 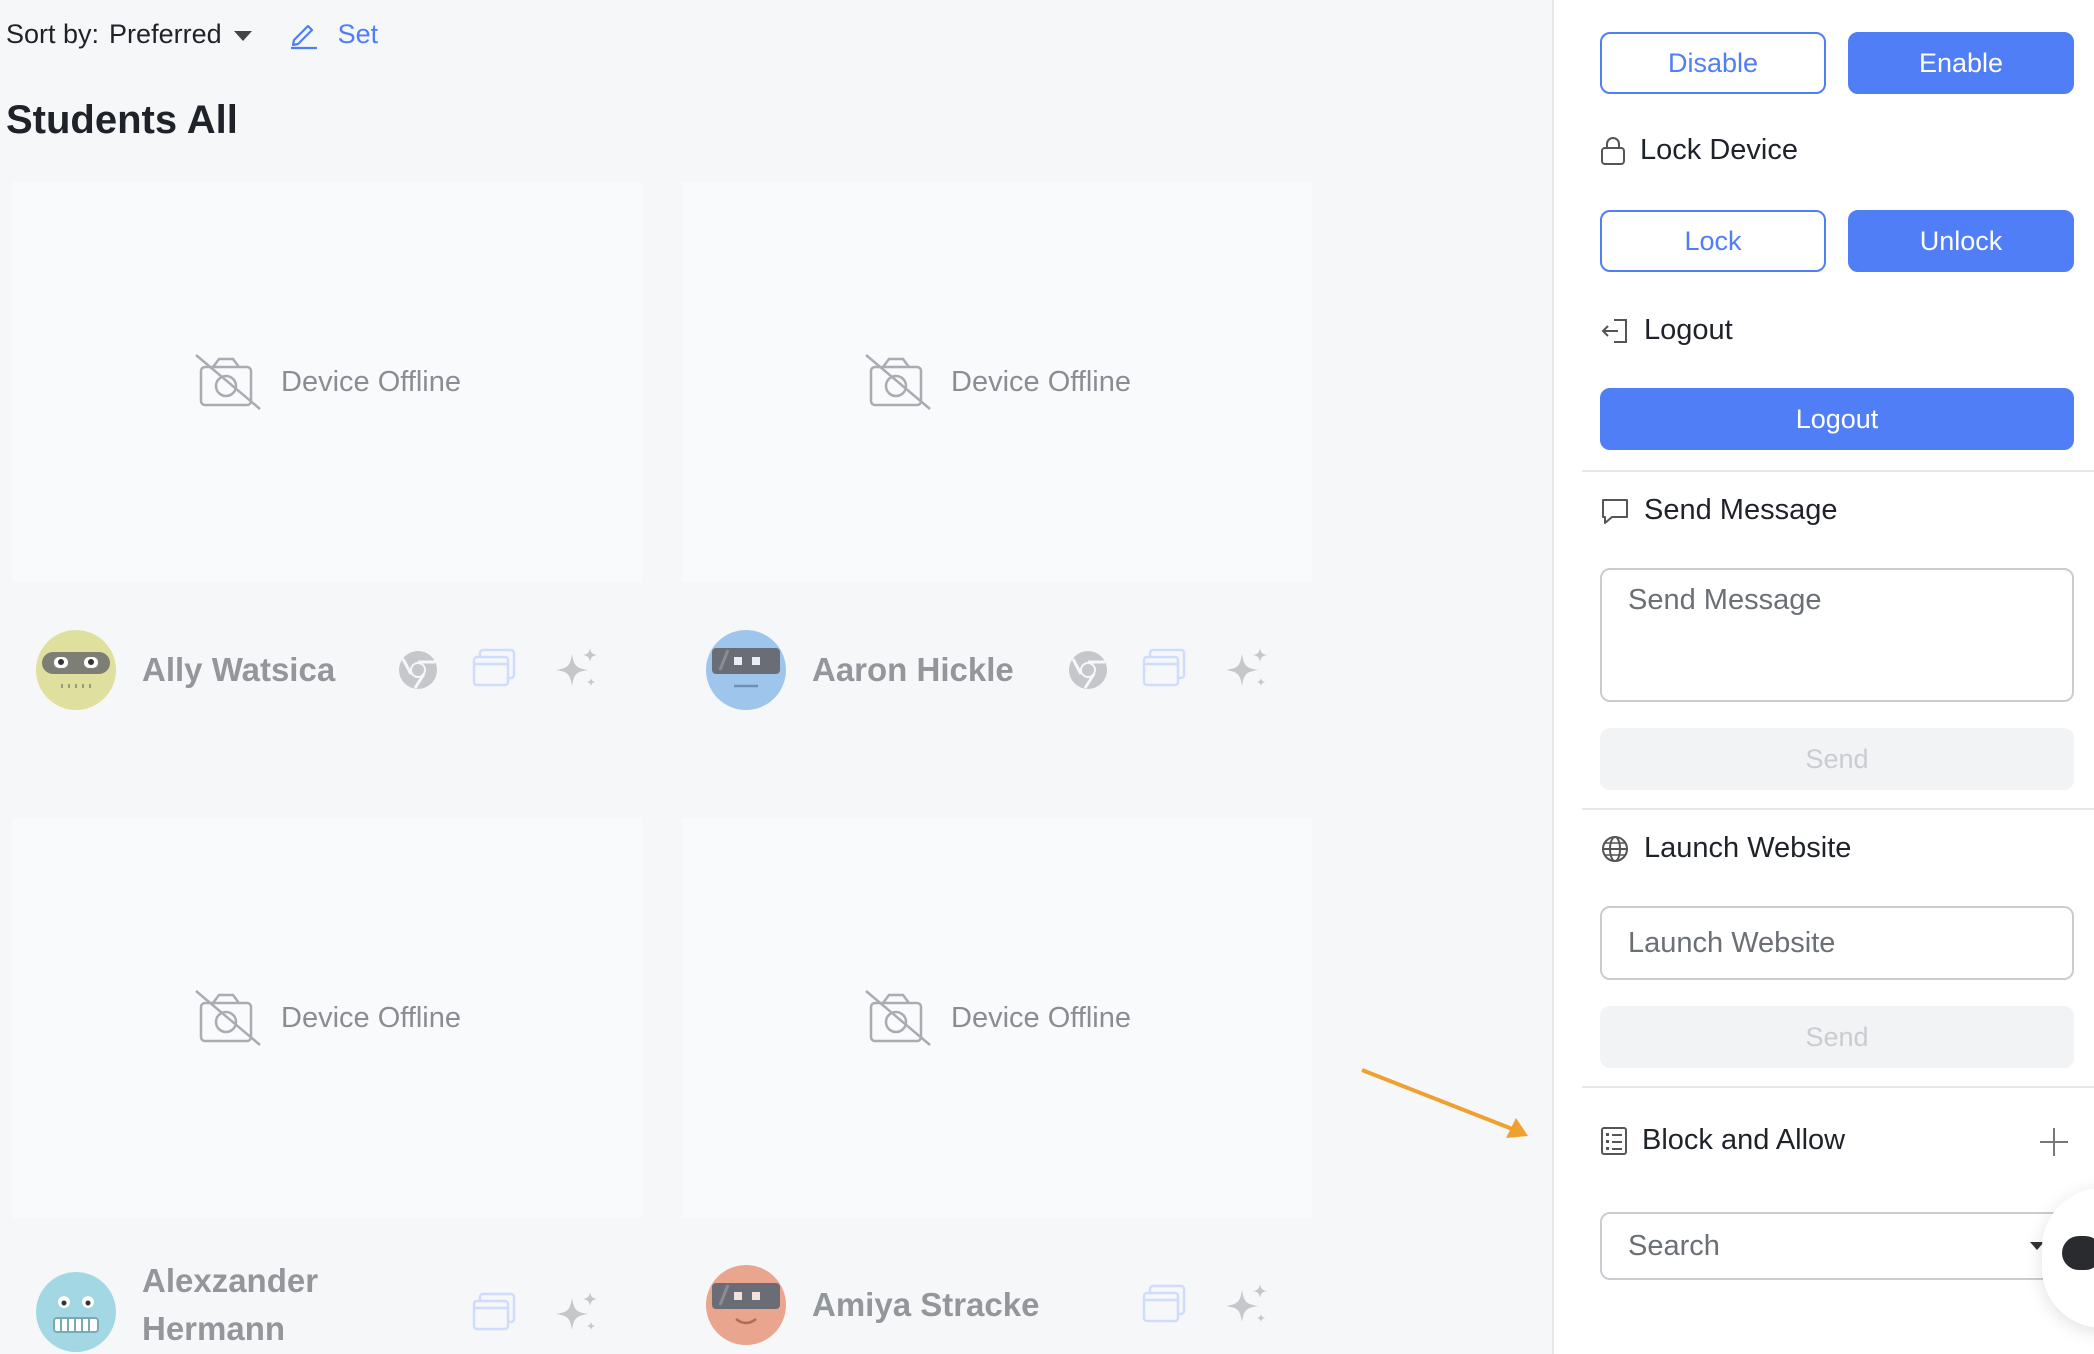 What do you see at coordinates (53, 33) in the screenshot?
I see `sort-label: Sort by:` at bounding box center [53, 33].